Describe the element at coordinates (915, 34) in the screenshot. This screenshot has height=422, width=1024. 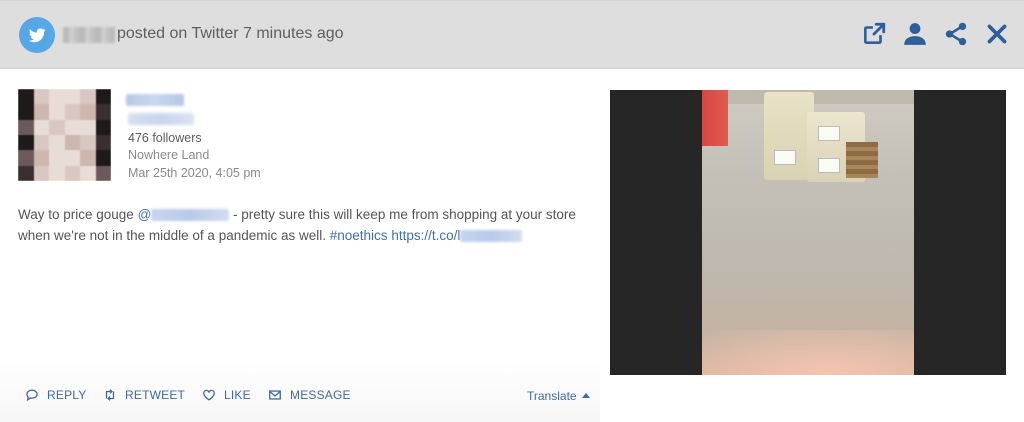
I see `user-icon` at that location.